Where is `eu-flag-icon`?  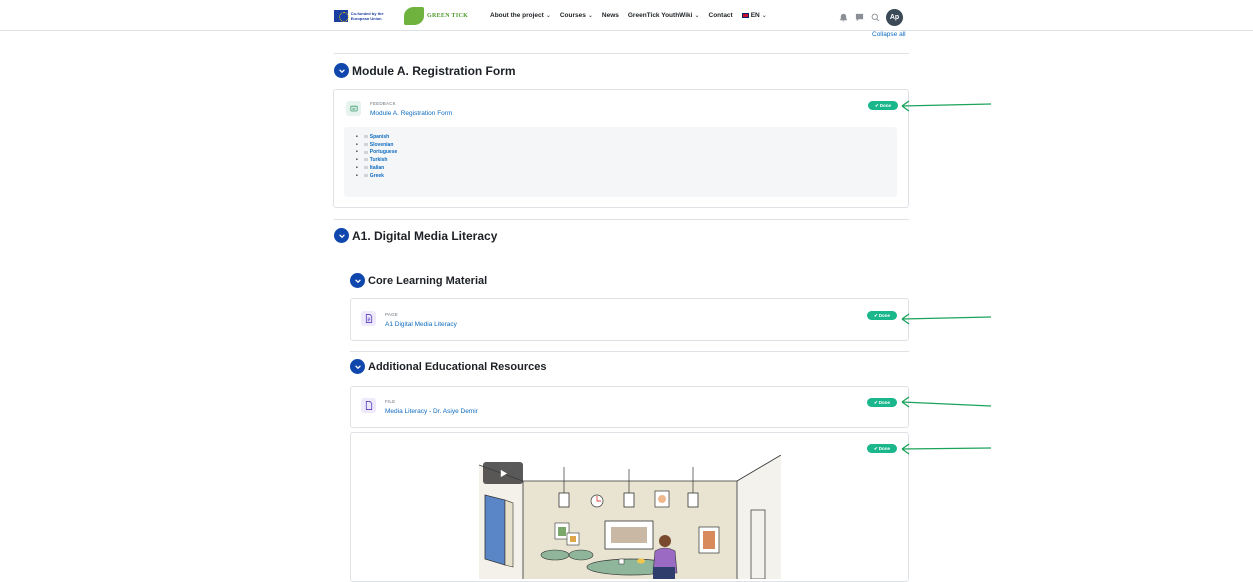
eu-flag-icon is located at coordinates (341, 16).